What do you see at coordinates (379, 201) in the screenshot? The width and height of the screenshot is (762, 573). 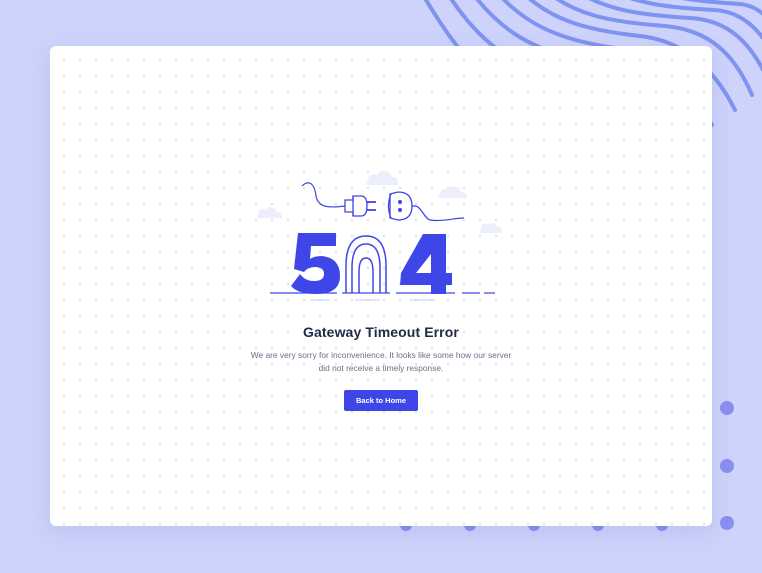 I see `cloud-icon` at bounding box center [379, 201].